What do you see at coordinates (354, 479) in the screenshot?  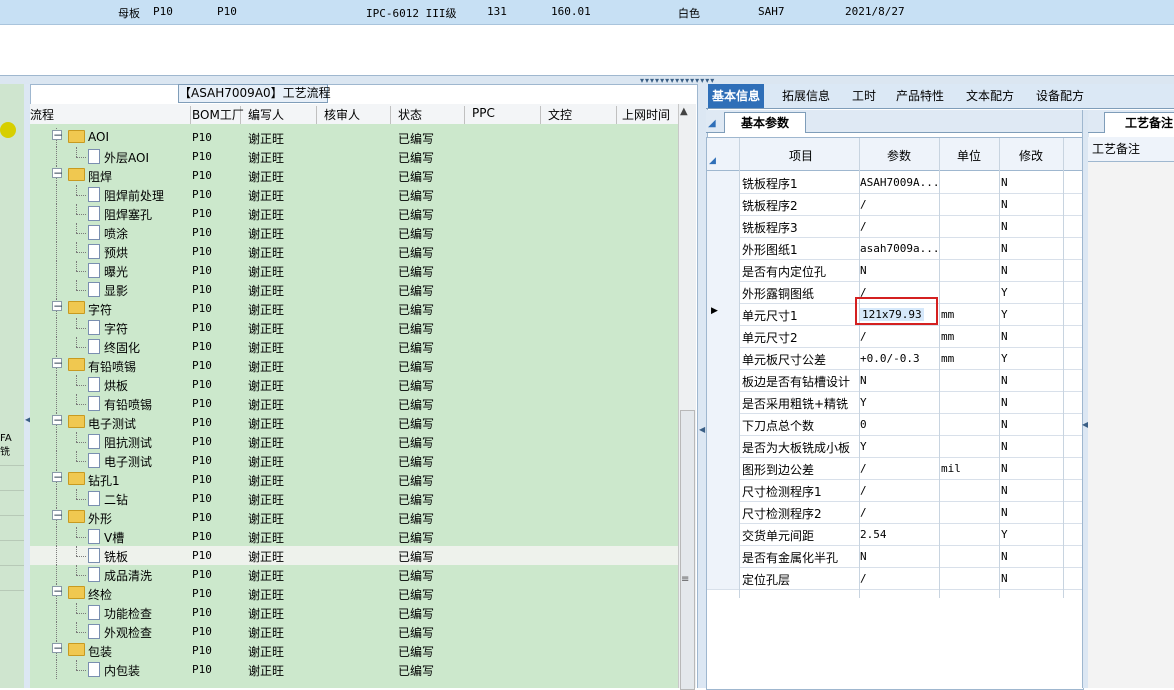 I see `flow-row: − 钻孔1 P10 谢正旺 已编写` at bounding box center [354, 479].